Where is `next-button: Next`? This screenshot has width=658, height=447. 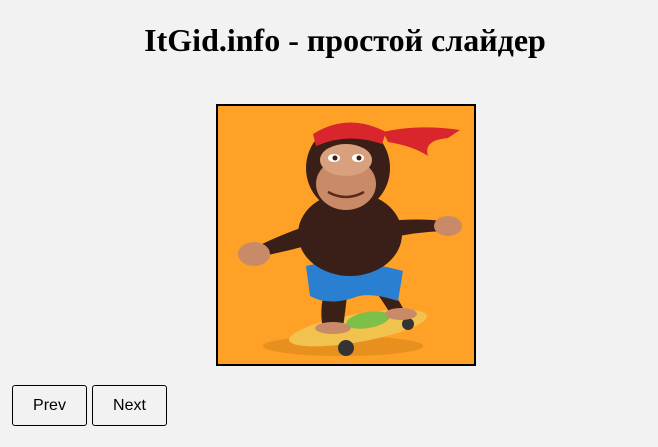
next-button: Next is located at coordinates (129, 405).